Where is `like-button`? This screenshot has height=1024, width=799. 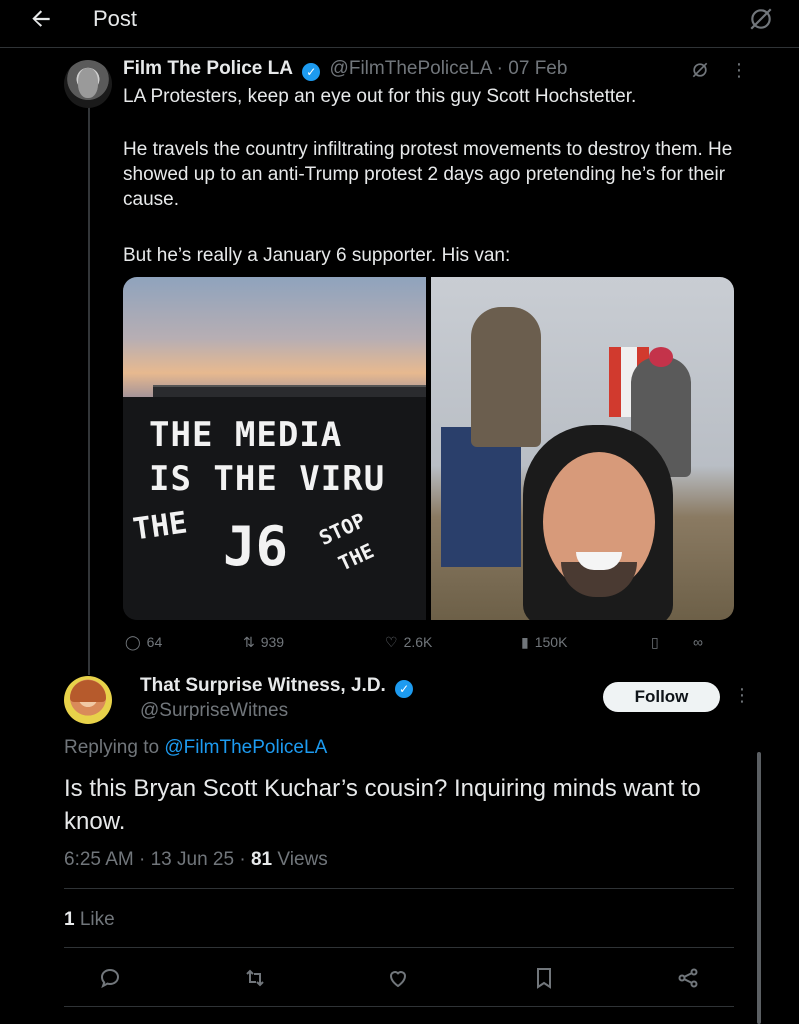
like-button is located at coordinates (400, 980).